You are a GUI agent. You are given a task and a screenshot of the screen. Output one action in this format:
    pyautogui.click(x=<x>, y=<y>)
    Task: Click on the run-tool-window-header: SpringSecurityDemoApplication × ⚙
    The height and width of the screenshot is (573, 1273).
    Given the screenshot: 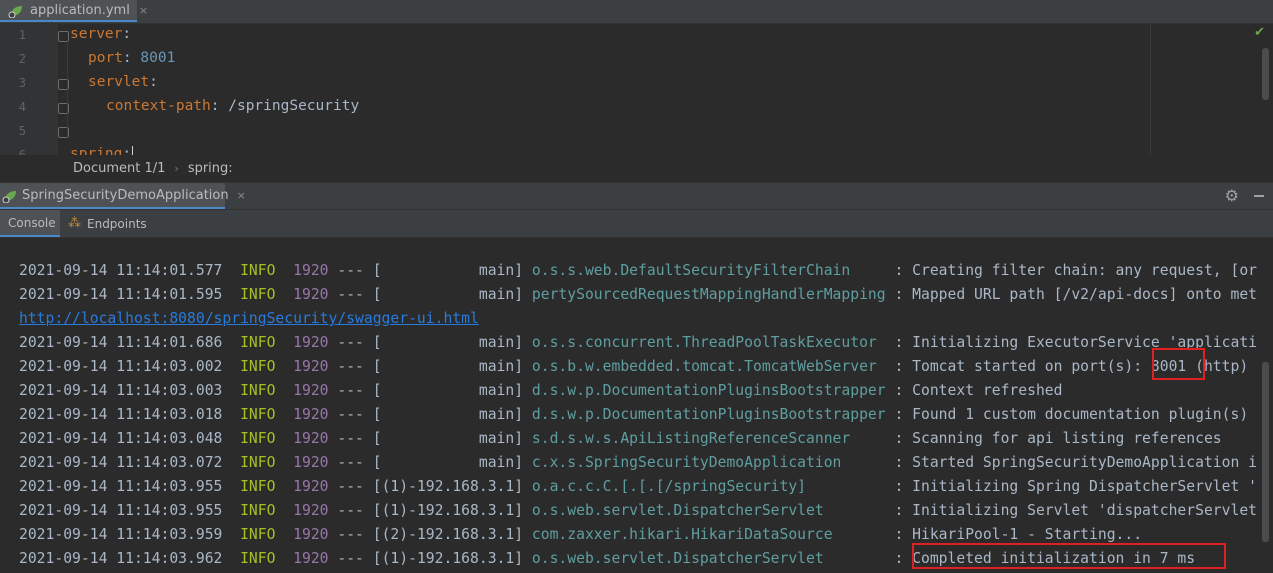 What is the action you would take?
    pyautogui.click(x=636, y=196)
    